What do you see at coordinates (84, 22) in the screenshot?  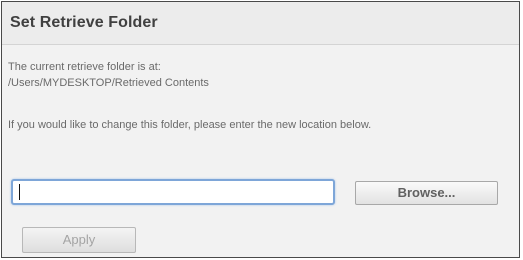 I see `dialog-title: Set Retrieve Folder` at bounding box center [84, 22].